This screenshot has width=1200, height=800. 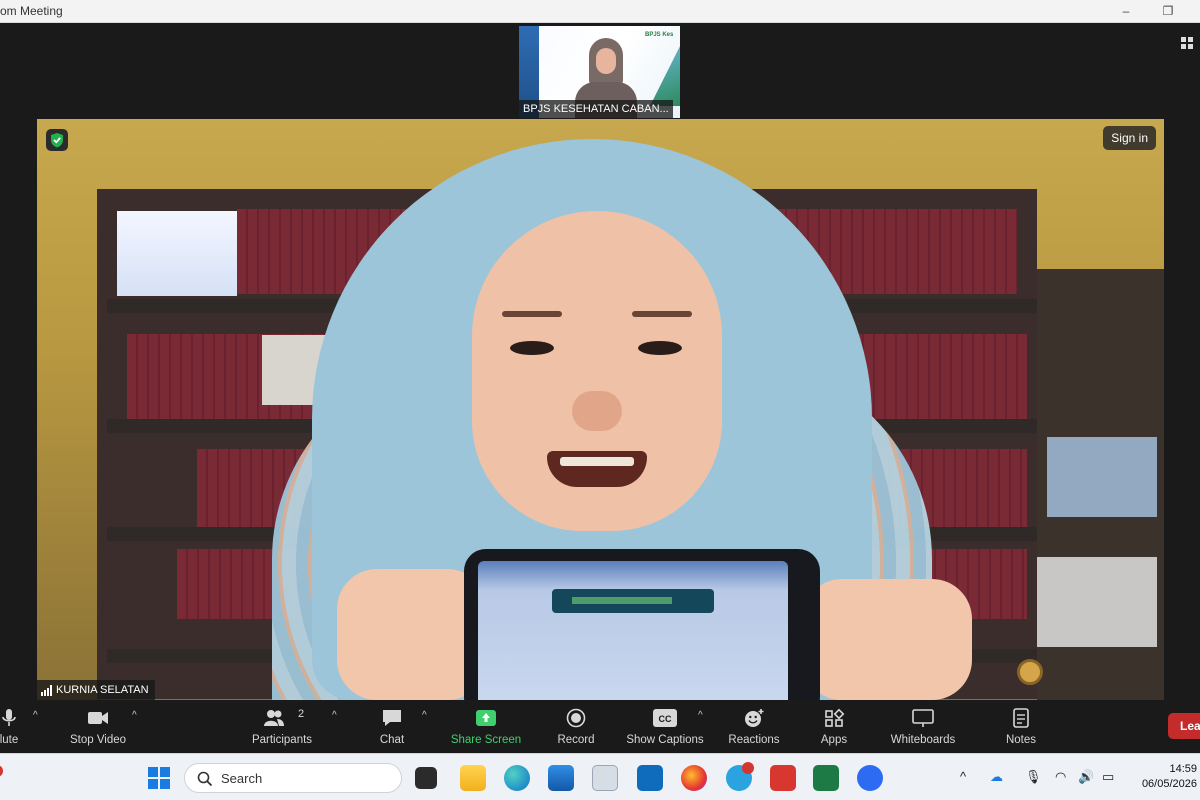 I want to click on store-icon, so click(x=561, y=778).